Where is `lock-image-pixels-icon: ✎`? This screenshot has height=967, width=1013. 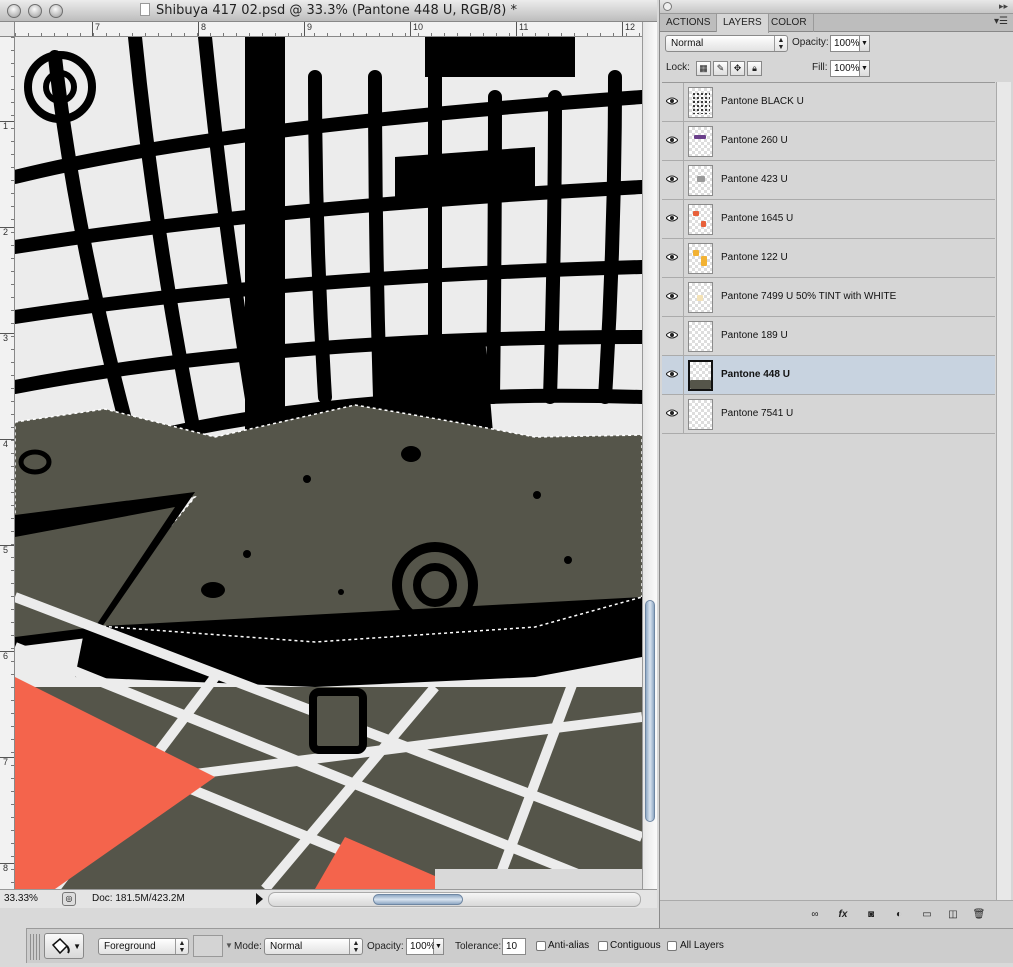
lock-image-pixels-icon: ✎ is located at coordinates (720, 68).